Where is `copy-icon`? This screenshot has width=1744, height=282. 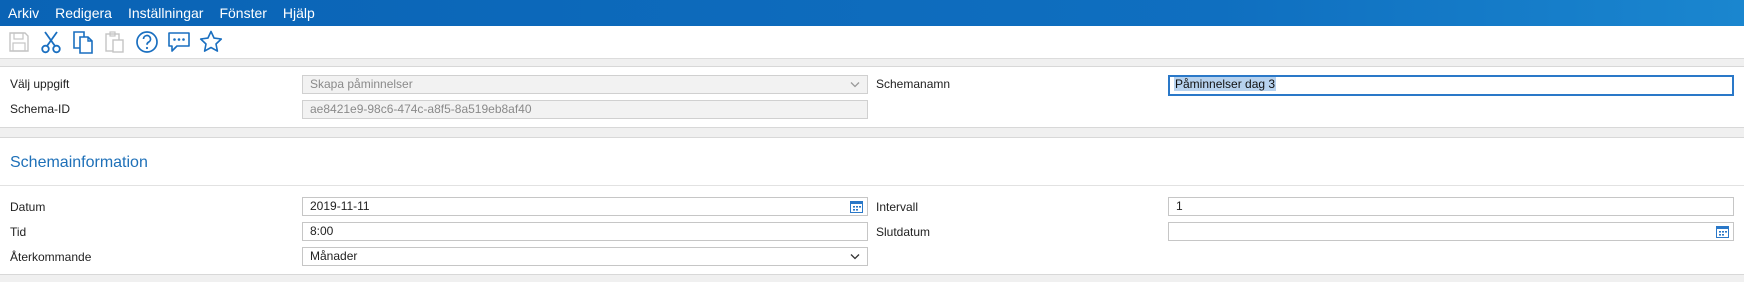 copy-icon is located at coordinates (83, 42).